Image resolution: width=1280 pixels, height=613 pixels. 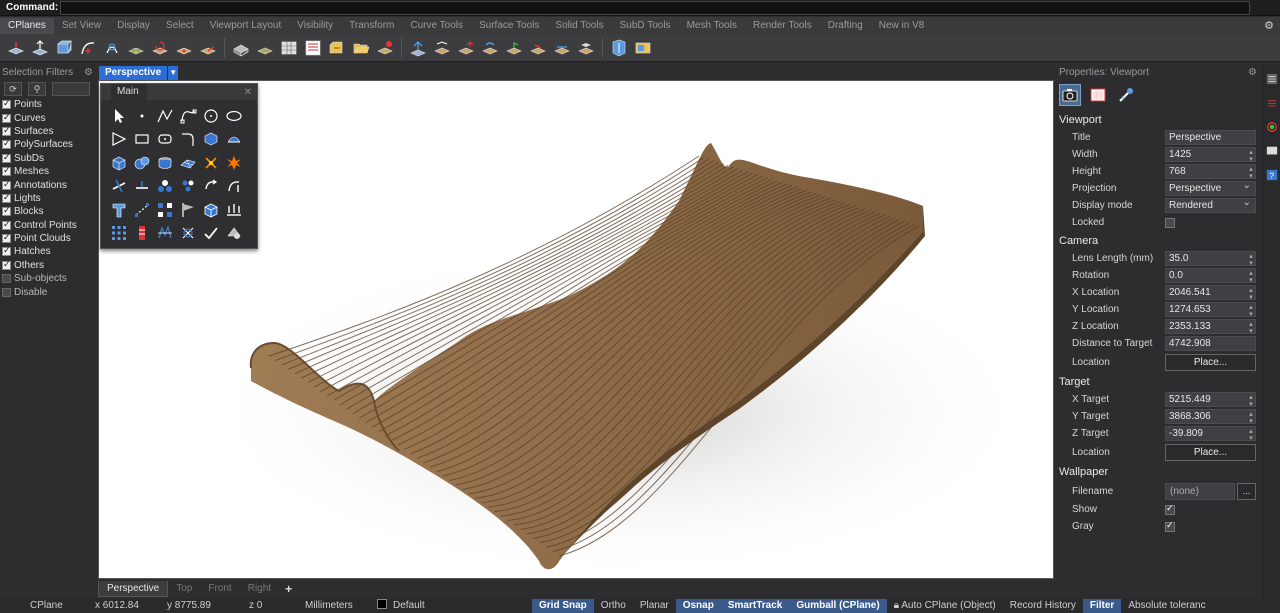 What do you see at coordinates (712, 26) in the screenshot?
I see `tab-mesh-tools: Mesh Tools` at bounding box center [712, 26].